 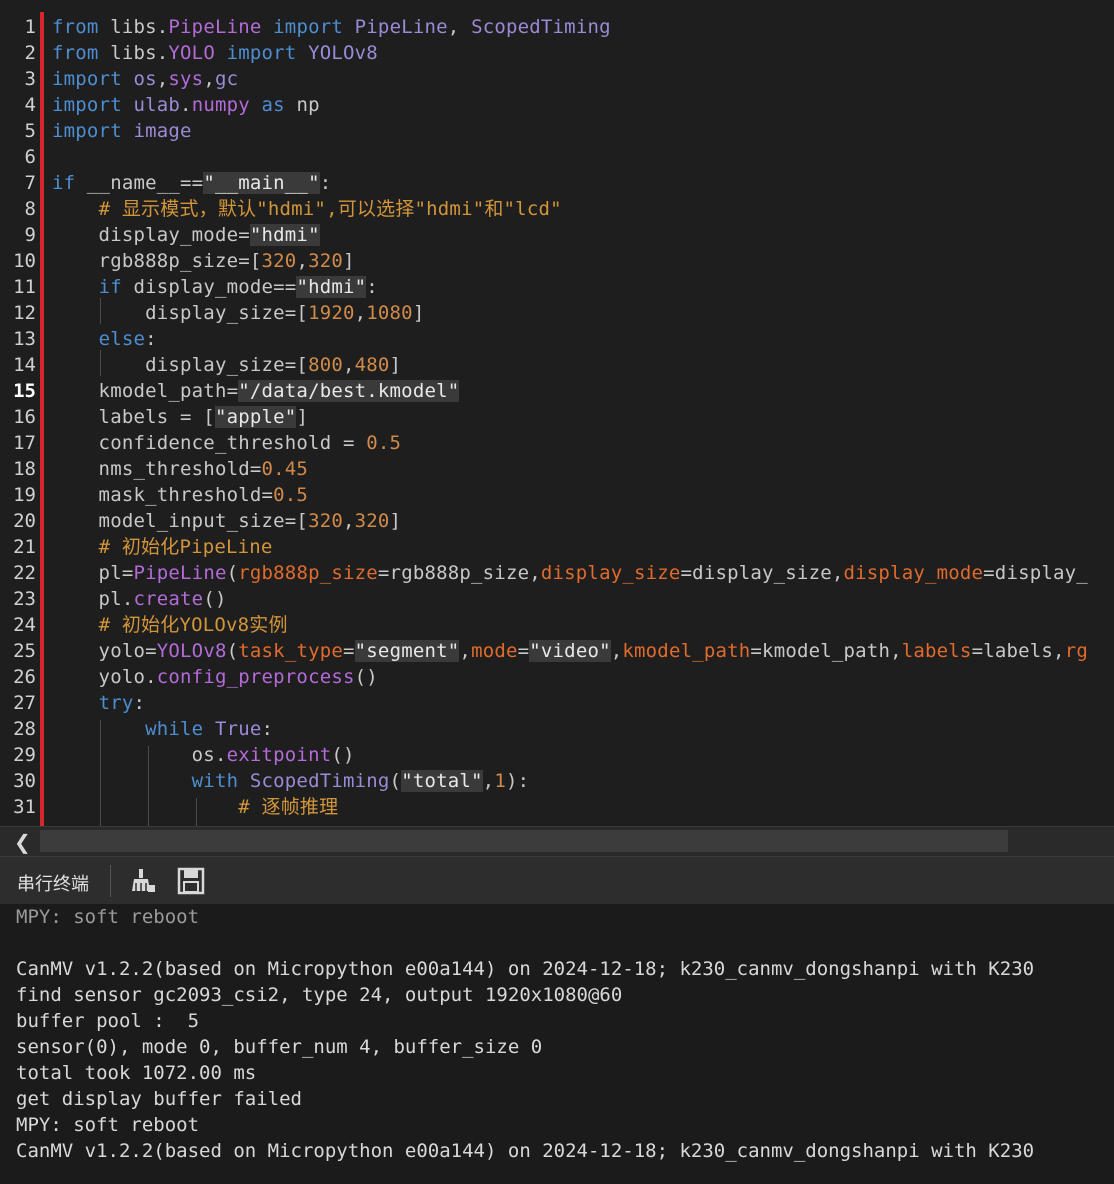 What do you see at coordinates (330, 209) in the screenshot?
I see `code-token: # 显示模式，默认"hdmi",可以选择"hdmi"和"lcd"` at bounding box center [330, 209].